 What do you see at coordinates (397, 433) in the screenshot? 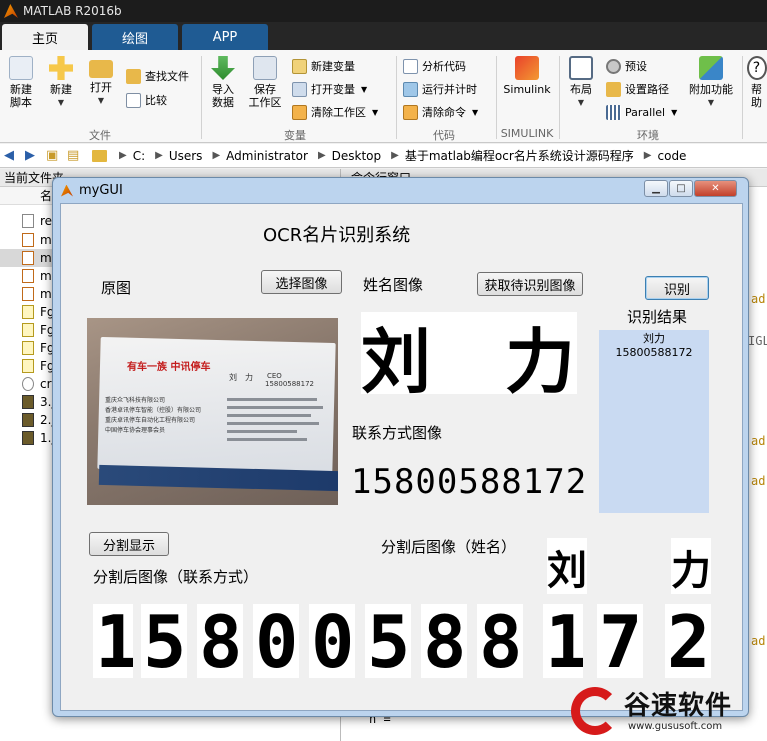
I see `contact-image-label: 联系方式图像` at bounding box center [397, 433].